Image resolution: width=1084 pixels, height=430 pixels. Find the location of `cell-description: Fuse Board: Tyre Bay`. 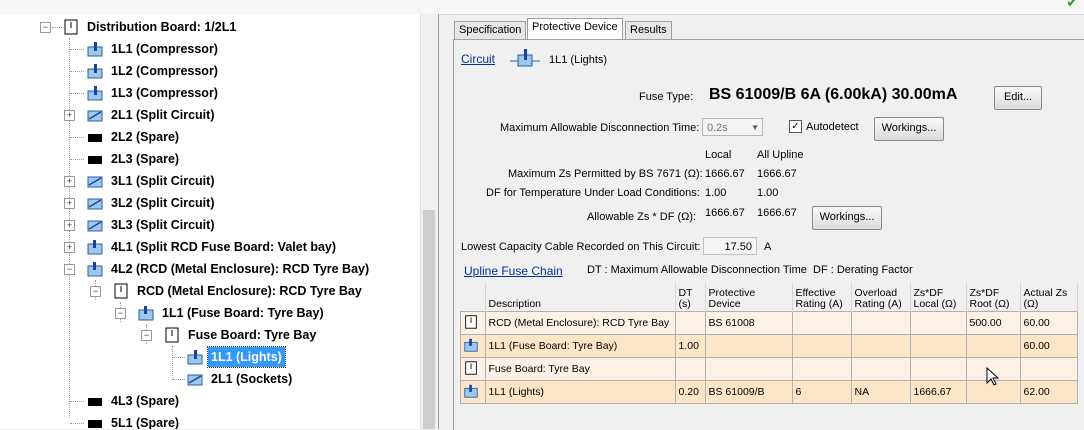

cell-description: Fuse Board: Tyre Bay is located at coordinates (580, 369).